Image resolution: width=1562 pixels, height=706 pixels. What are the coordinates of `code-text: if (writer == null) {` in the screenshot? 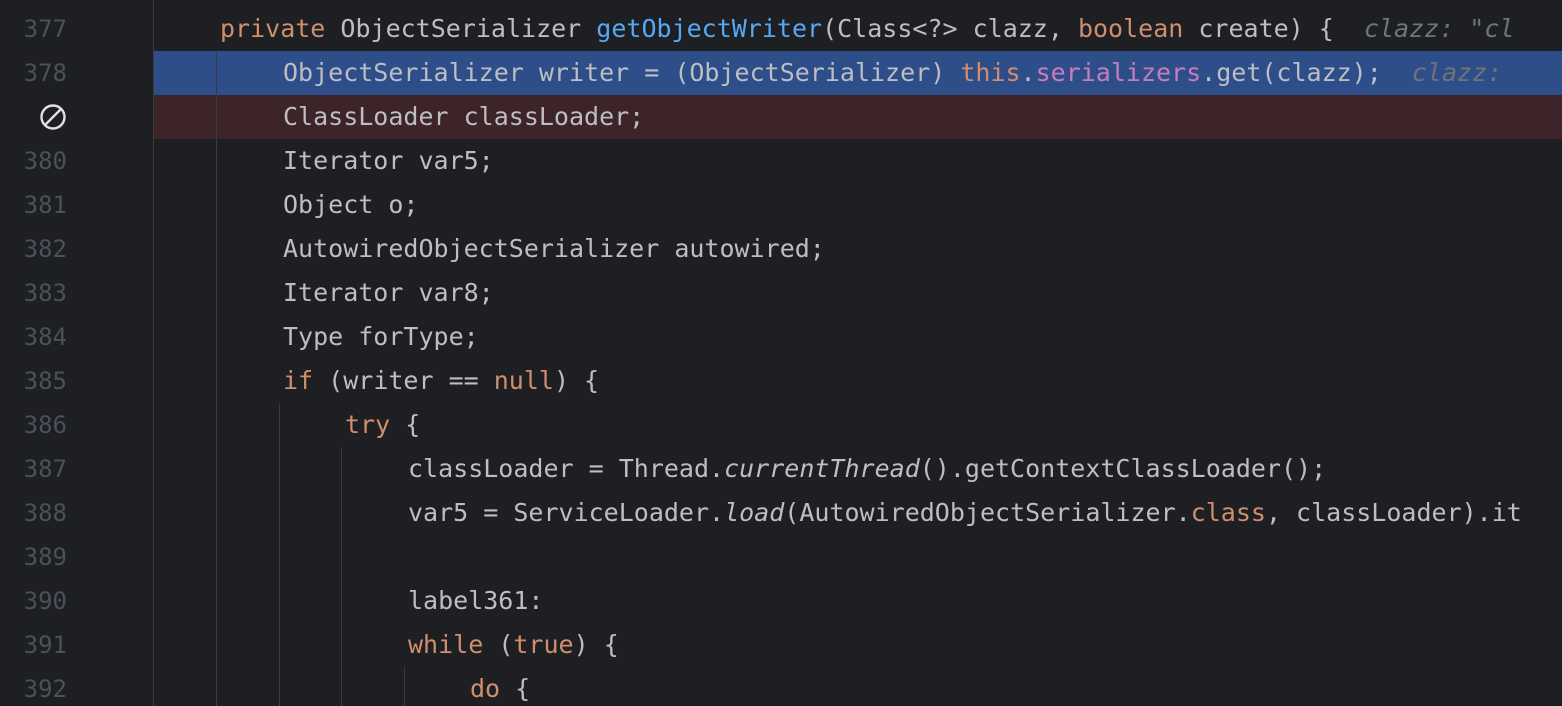 It's located at (441, 381).